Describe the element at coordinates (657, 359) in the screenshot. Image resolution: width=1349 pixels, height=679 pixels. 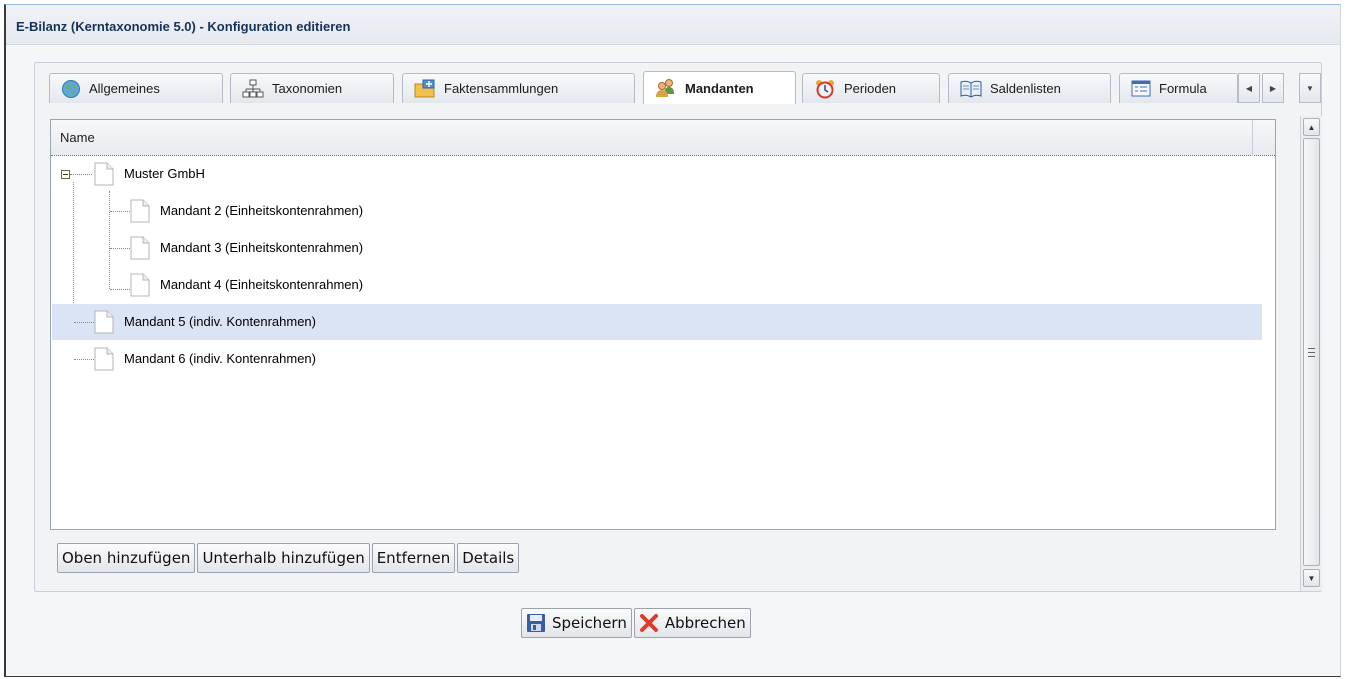
I see `tree-row-mandant-6: Mandant 6 (indiv. Kontenrahmen)` at that location.